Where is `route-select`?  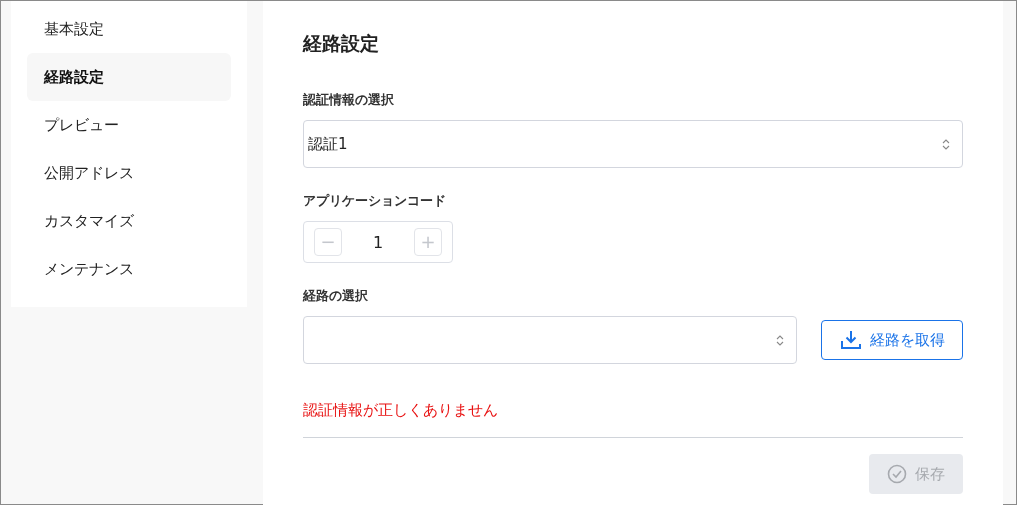
route-select is located at coordinates (550, 340).